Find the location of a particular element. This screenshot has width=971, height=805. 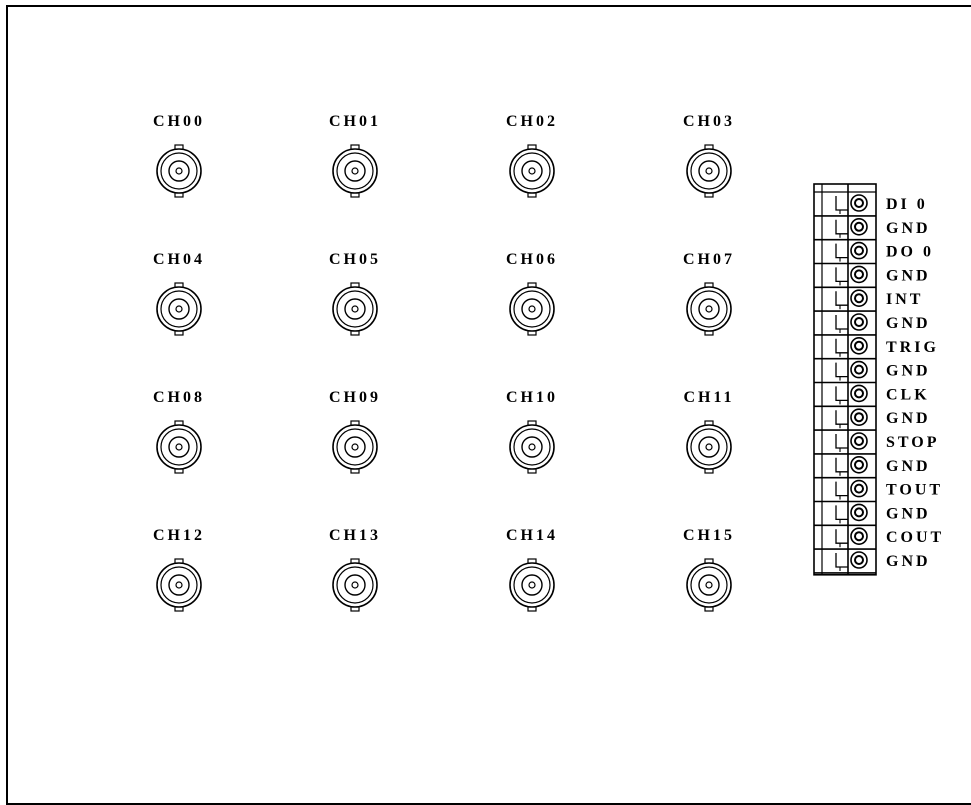

bnc-connector-ch00: CH00 is located at coordinates (179, 155).